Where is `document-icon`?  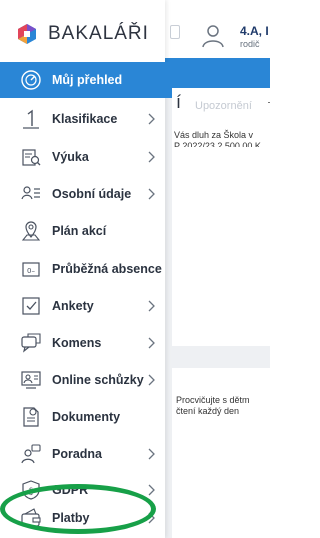
document-icon is located at coordinates (31, 417).